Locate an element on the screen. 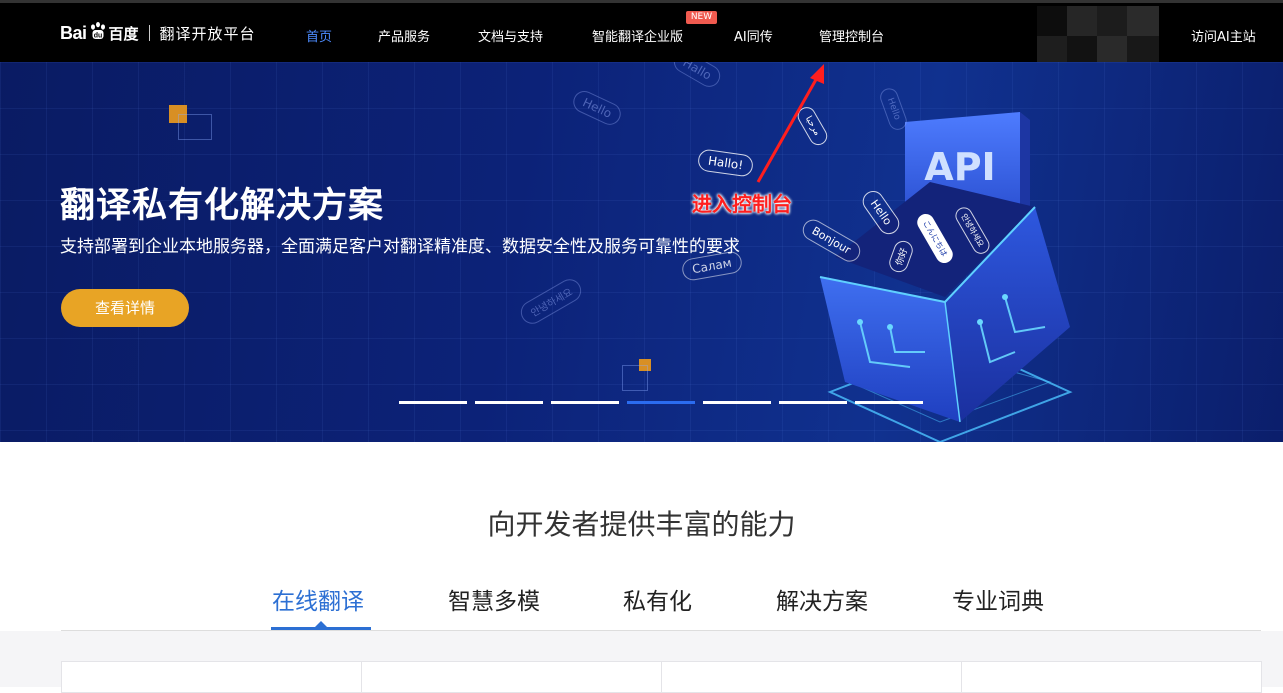 This screenshot has height=693, width=1283. carousel-dot-active is located at coordinates (661, 402).